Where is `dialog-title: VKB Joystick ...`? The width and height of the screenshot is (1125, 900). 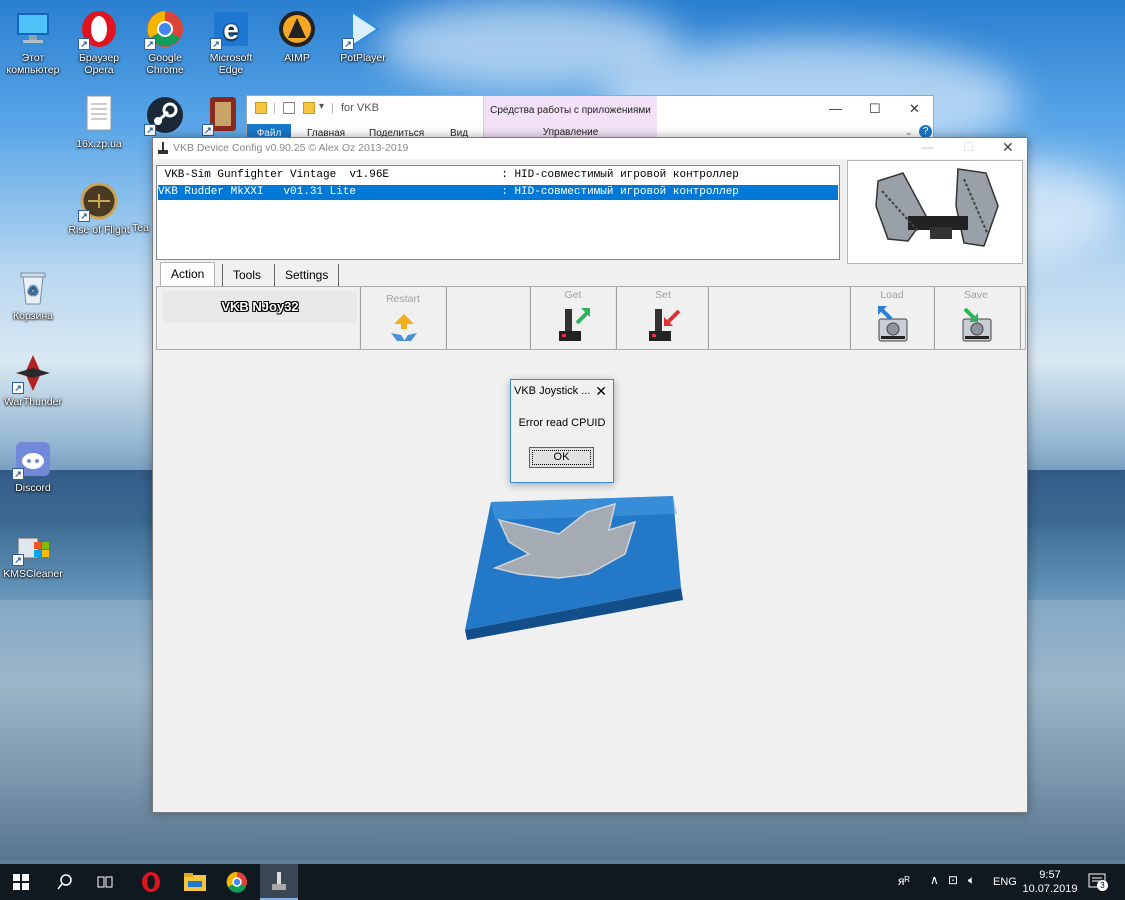 dialog-title: VKB Joystick ... is located at coordinates (552, 391).